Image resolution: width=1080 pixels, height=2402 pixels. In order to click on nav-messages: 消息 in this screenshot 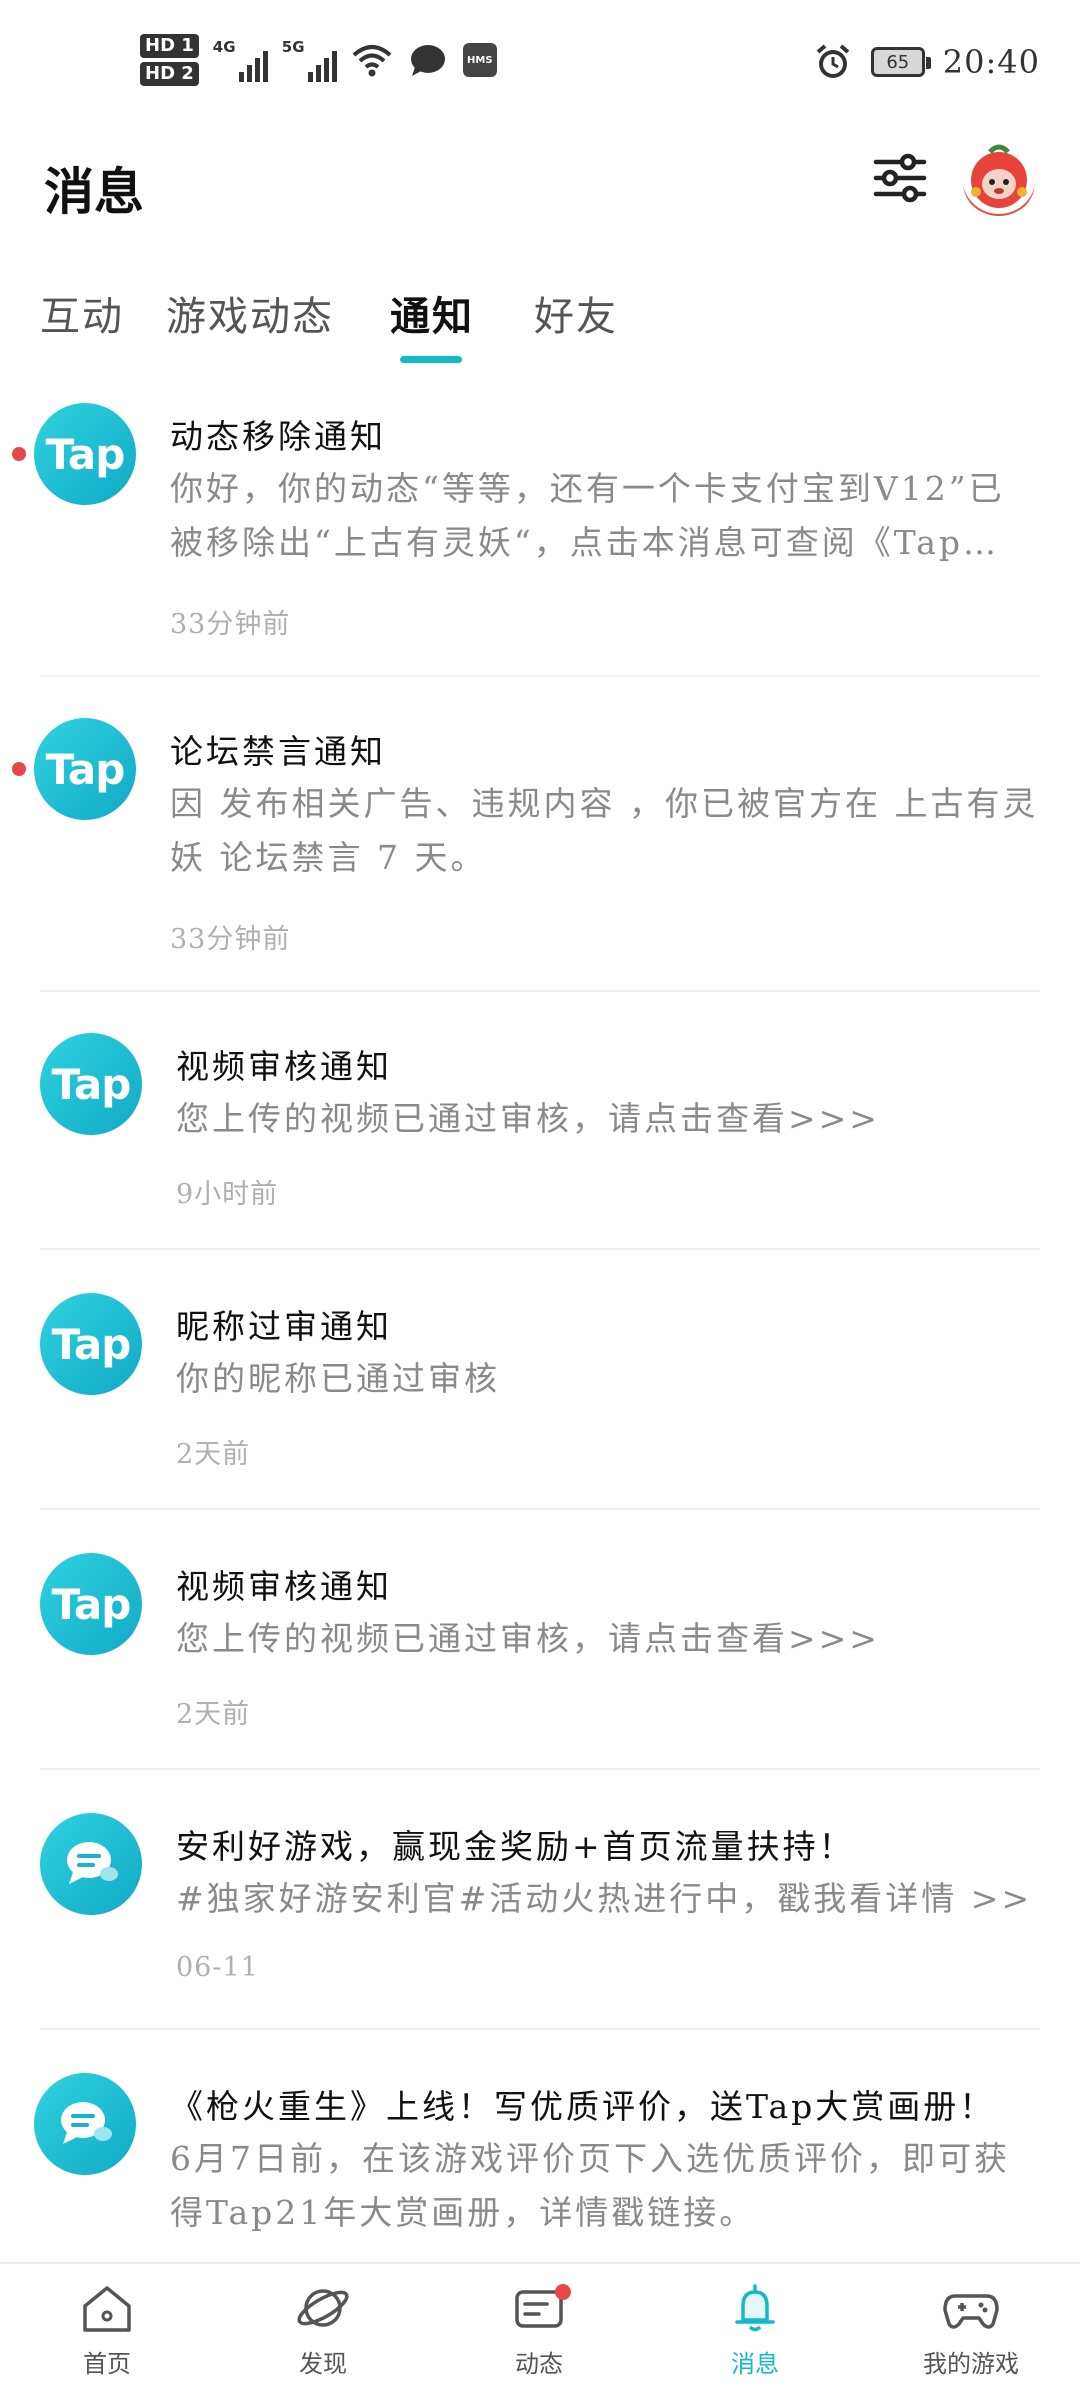, I will do `click(755, 2329)`.